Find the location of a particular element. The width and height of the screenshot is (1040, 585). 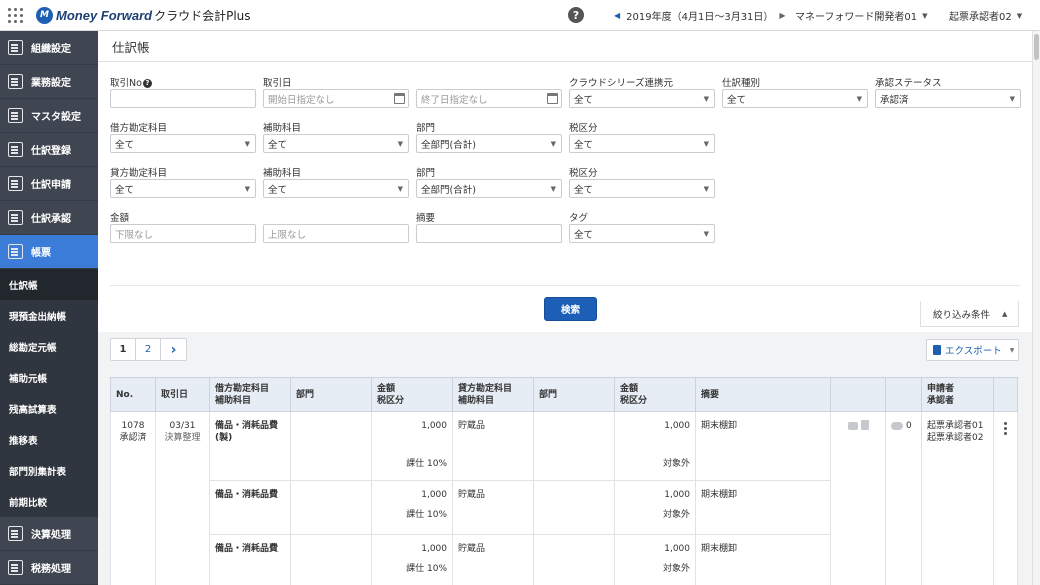

memo-input is located at coordinates (489, 233).